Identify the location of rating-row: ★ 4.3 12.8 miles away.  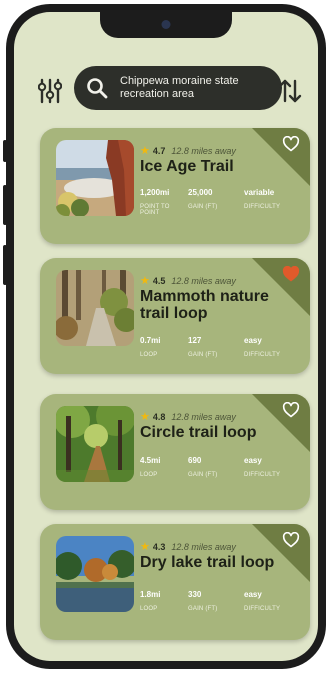
(188, 546).